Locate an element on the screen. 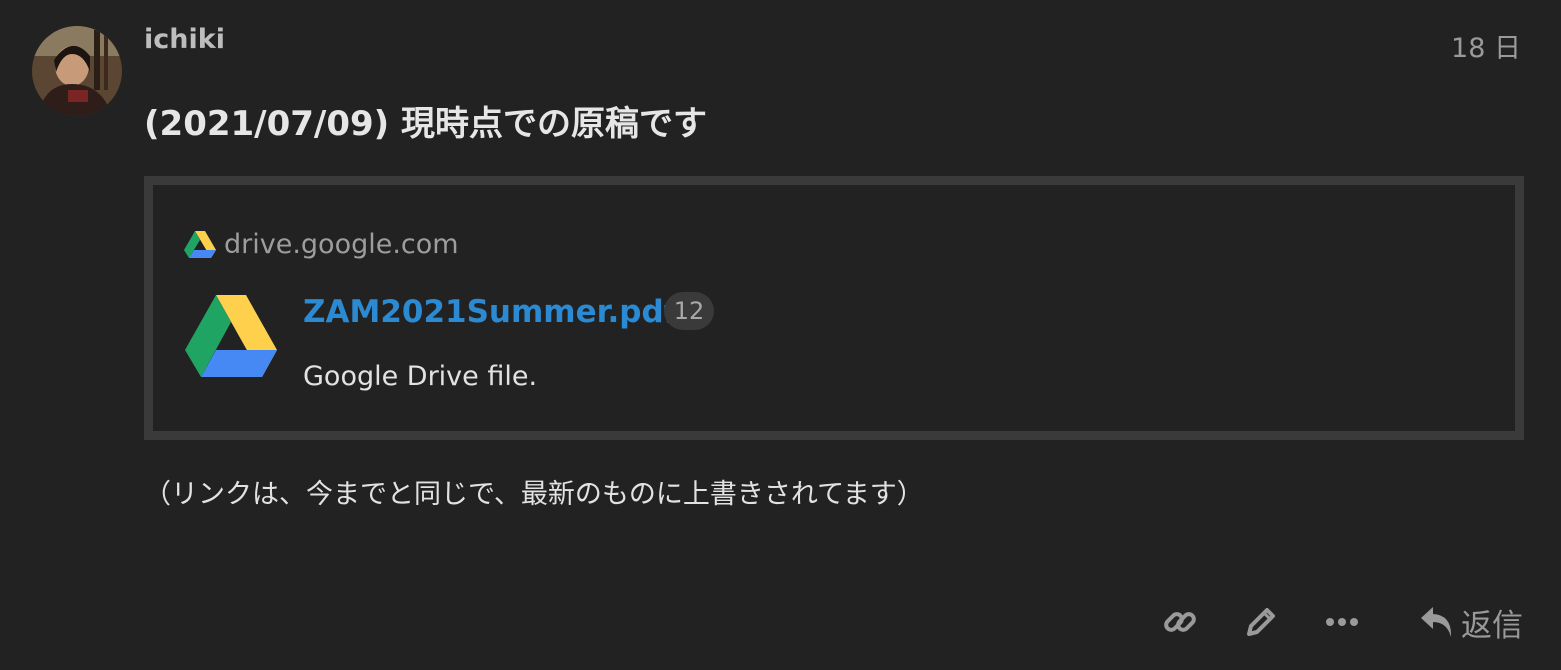 This screenshot has height=670, width=1561. pencil-icon is located at coordinates (1261, 622).